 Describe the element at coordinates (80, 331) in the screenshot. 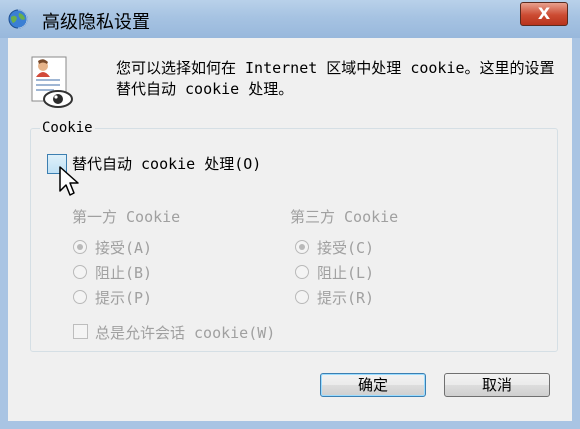

I see `always-allow-session-cookie-checkbox` at that location.